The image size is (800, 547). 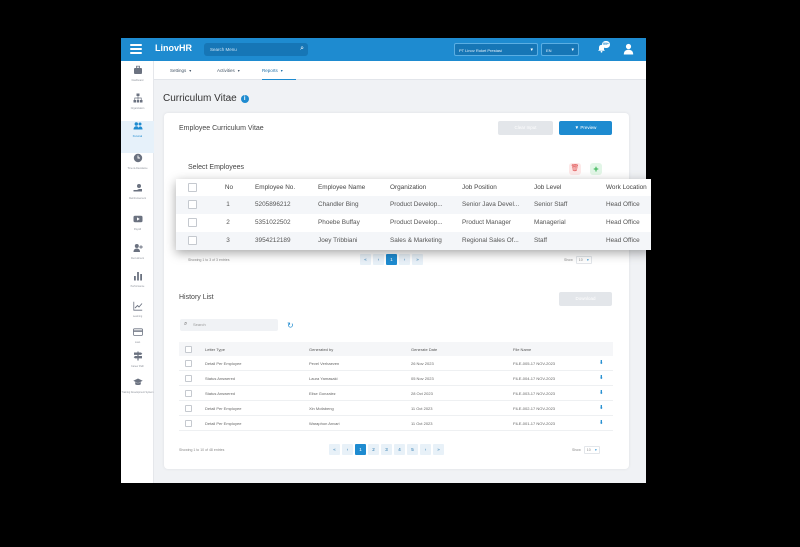 What do you see at coordinates (256, 49) in the screenshot?
I see `menu-search-input: Search Menu ⌕` at bounding box center [256, 49].